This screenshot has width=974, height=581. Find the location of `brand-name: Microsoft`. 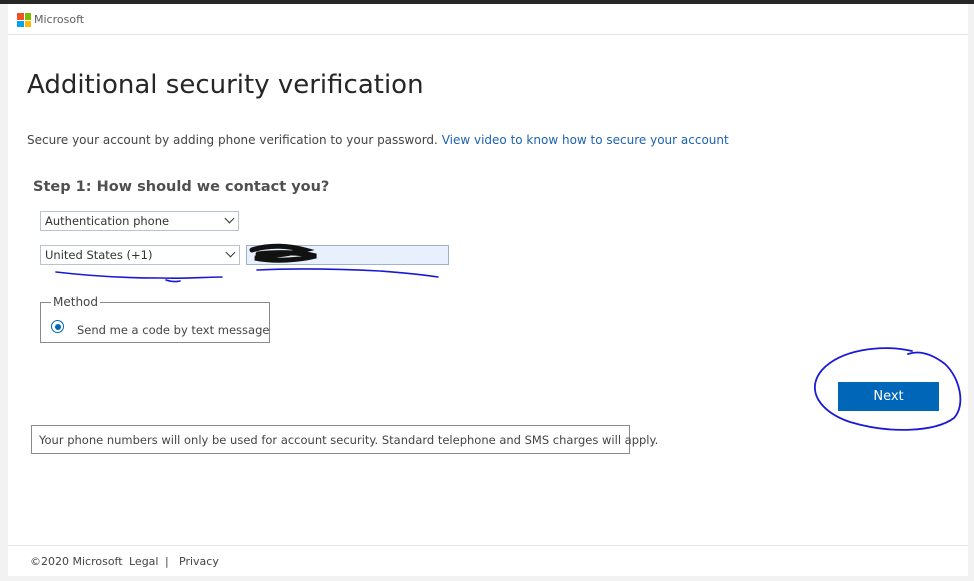

brand-name: Microsoft is located at coordinates (59, 19).